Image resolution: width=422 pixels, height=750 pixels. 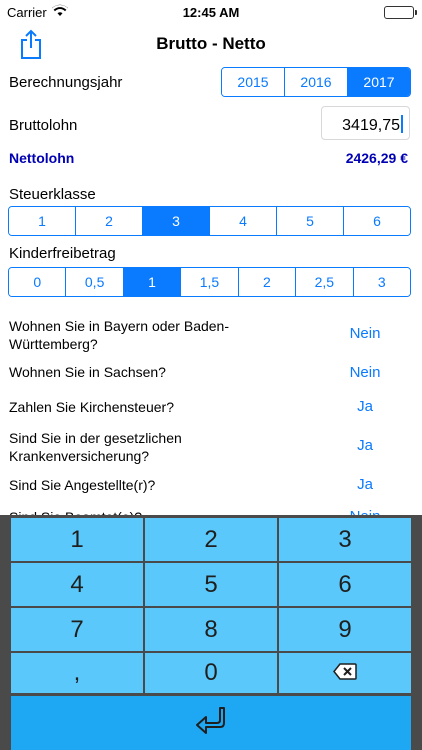 I want to click on gross-salary-input: 3419,75, so click(x=365, y=123).